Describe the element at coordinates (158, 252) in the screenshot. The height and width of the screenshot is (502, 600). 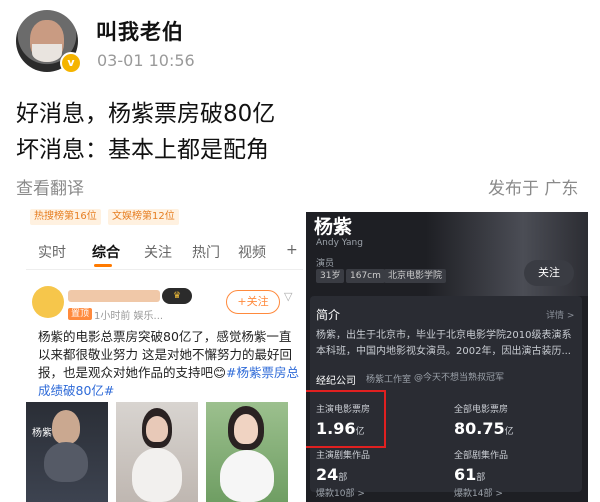
I see `tab-follow: 关注` at that location.